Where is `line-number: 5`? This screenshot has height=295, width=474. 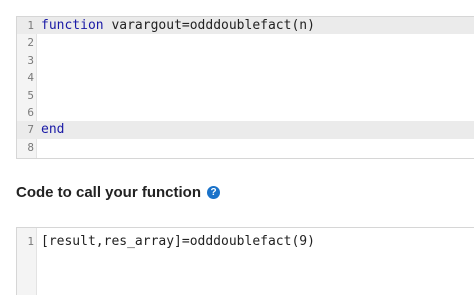
line-number: 5 is located at coordinates (30, 95).